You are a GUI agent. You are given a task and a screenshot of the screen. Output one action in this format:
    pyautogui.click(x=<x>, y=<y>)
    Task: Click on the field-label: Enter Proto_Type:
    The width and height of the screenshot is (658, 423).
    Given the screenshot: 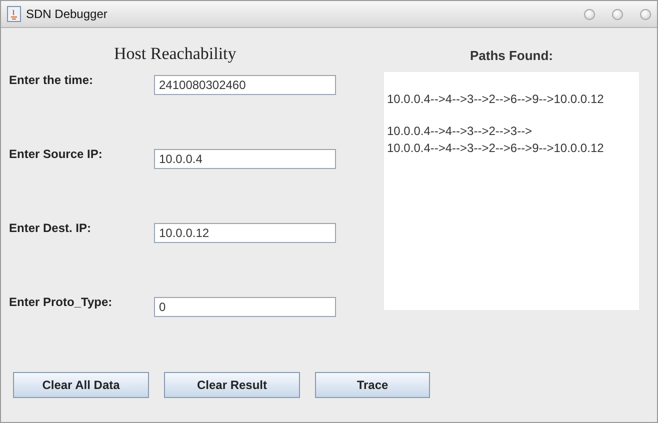 What is the action you would take?
    pyautogui.click(x=61, y=302)
    